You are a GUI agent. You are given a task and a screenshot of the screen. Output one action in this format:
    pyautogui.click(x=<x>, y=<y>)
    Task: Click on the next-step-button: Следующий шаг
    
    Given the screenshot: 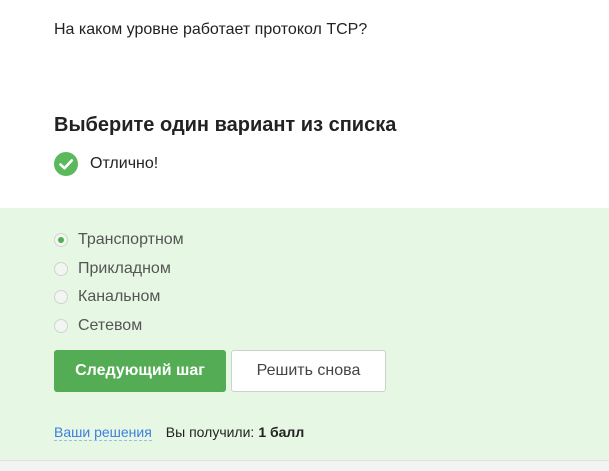 What is the action you would take?
    pyautogui.click(x=140, y=371)
    